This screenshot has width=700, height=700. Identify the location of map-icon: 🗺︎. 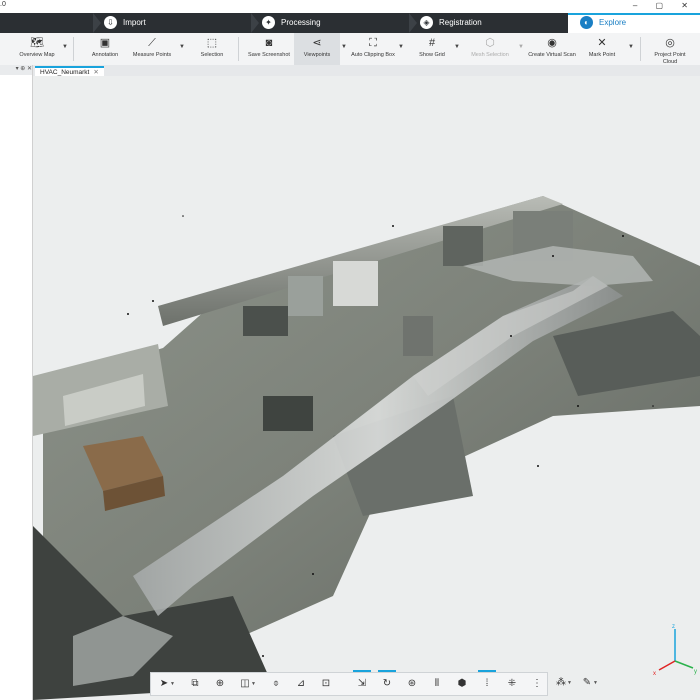
(37, 43).